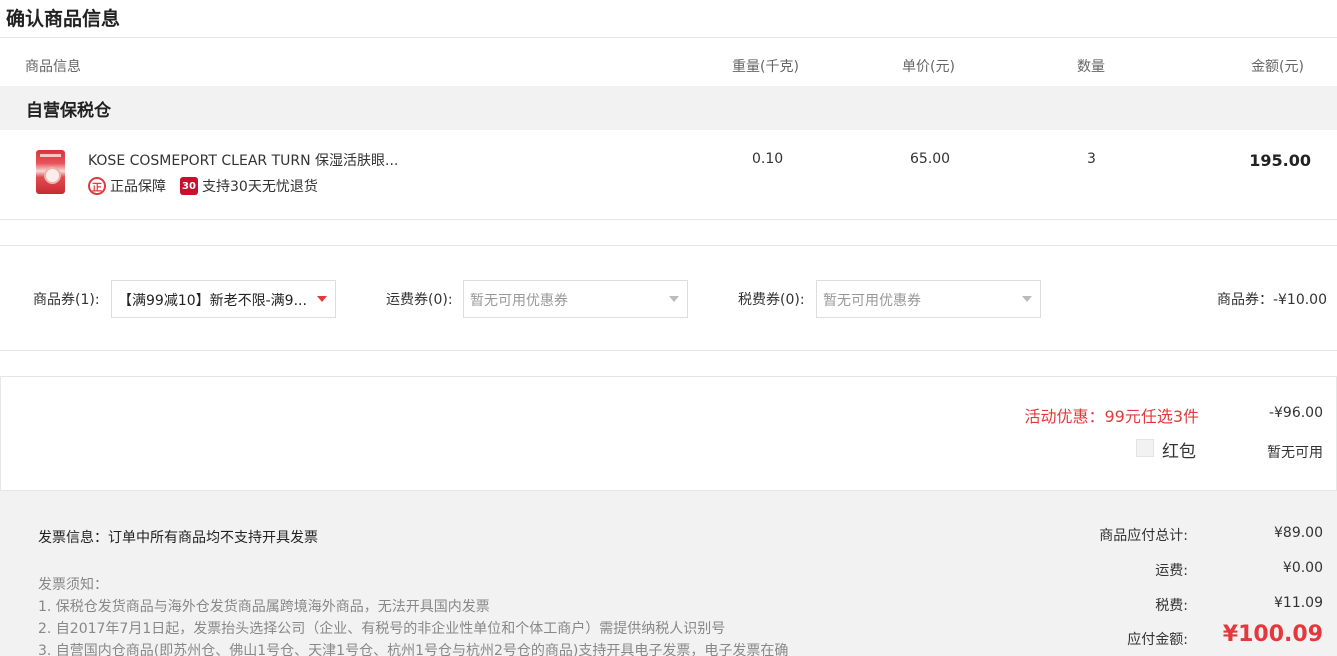 Image resolution: width=1337 pixels, height=656 pixels. What do you see at coordinates (768, 159) in the screenshot?
I see `product-weight: 0.10` at bounding box center [768, 159].